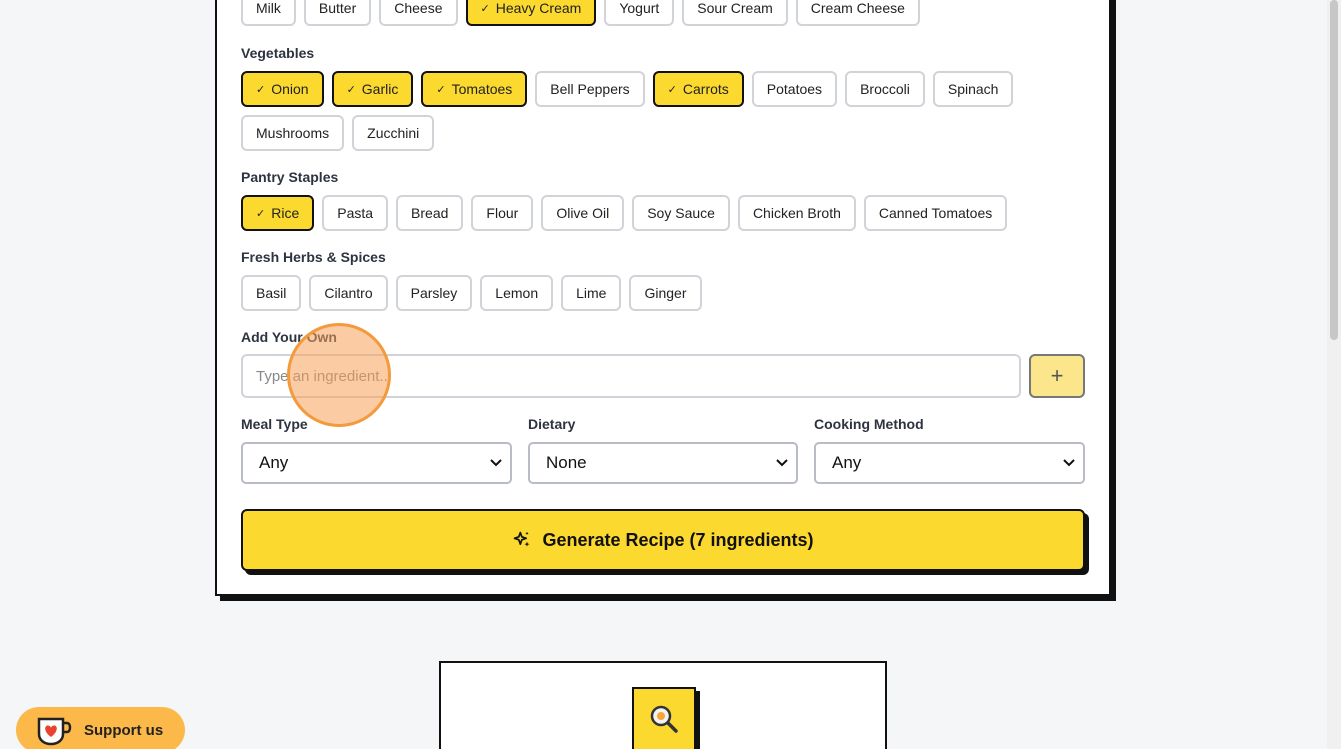  Describe the element at coordinates (857, 8) in the screenshot. I see `ingredient-chip-label: Cream Cheese` at that location.